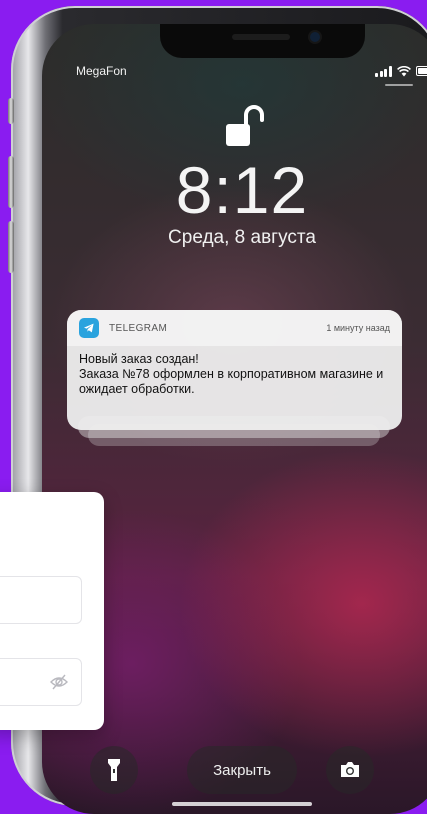  I want to click on front-camera, so click(315, 37).